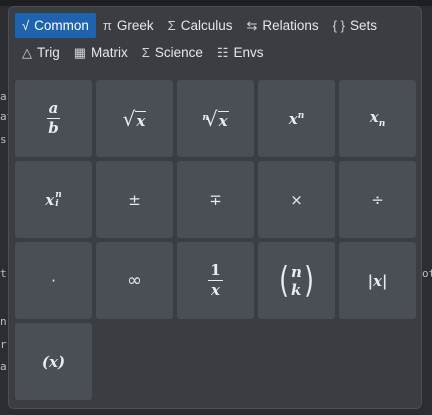 The height and width of the screenshot is (415, 432). Describe the element at coordinates (48, 52) in the screenshot. I see `tab-label: Trig` at that location.